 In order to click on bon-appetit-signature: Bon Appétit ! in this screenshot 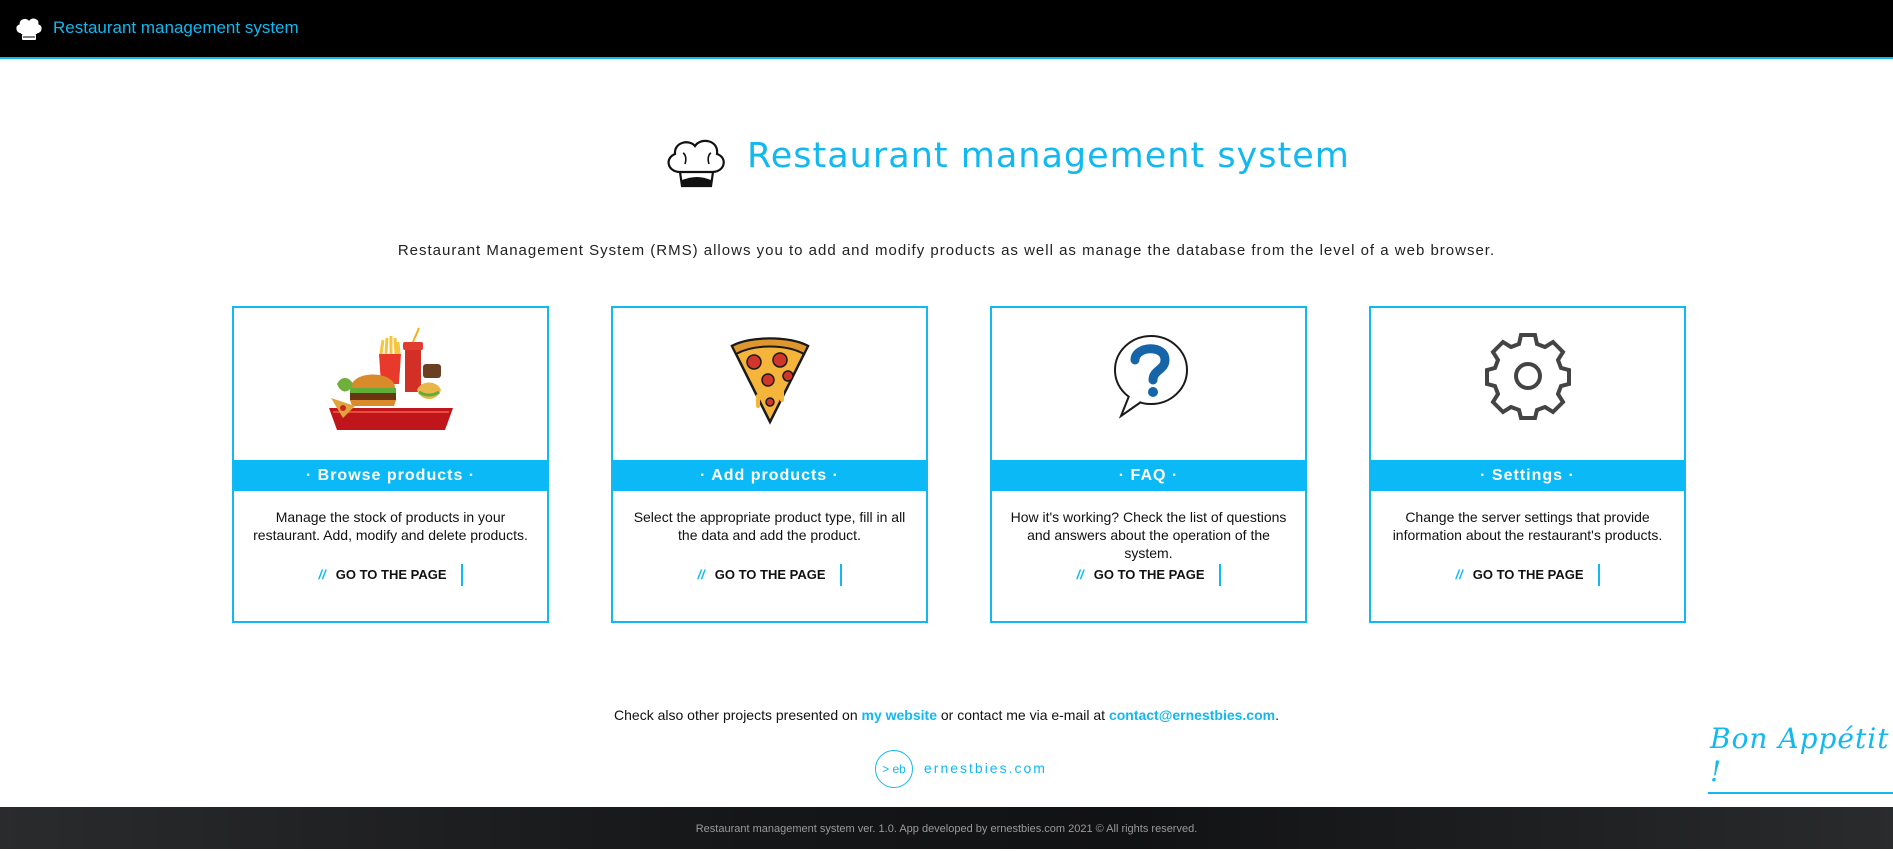, I will do `click(1800, 758)`.